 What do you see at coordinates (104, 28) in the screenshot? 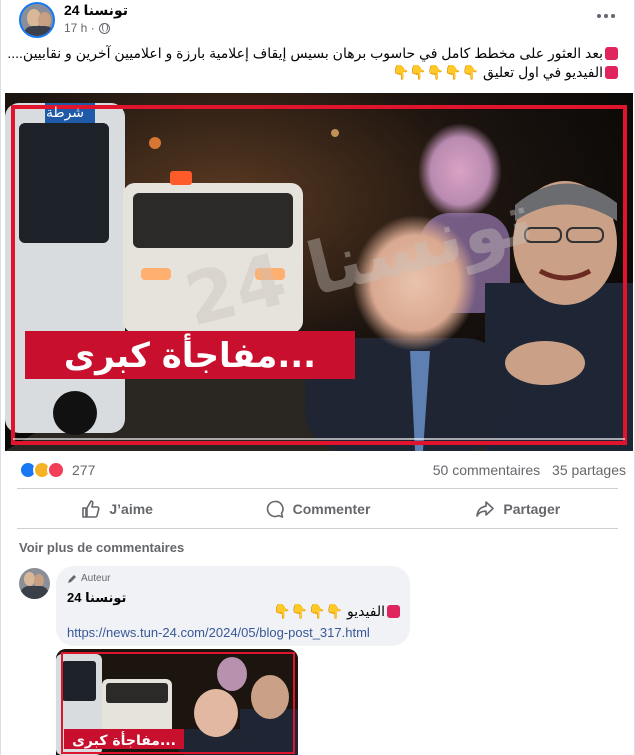
I see `globe-icon` at bounding box center [104, 28].